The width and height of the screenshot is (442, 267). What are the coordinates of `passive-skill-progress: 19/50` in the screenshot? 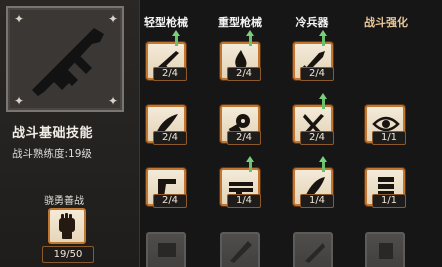 It's located at (68, 254).